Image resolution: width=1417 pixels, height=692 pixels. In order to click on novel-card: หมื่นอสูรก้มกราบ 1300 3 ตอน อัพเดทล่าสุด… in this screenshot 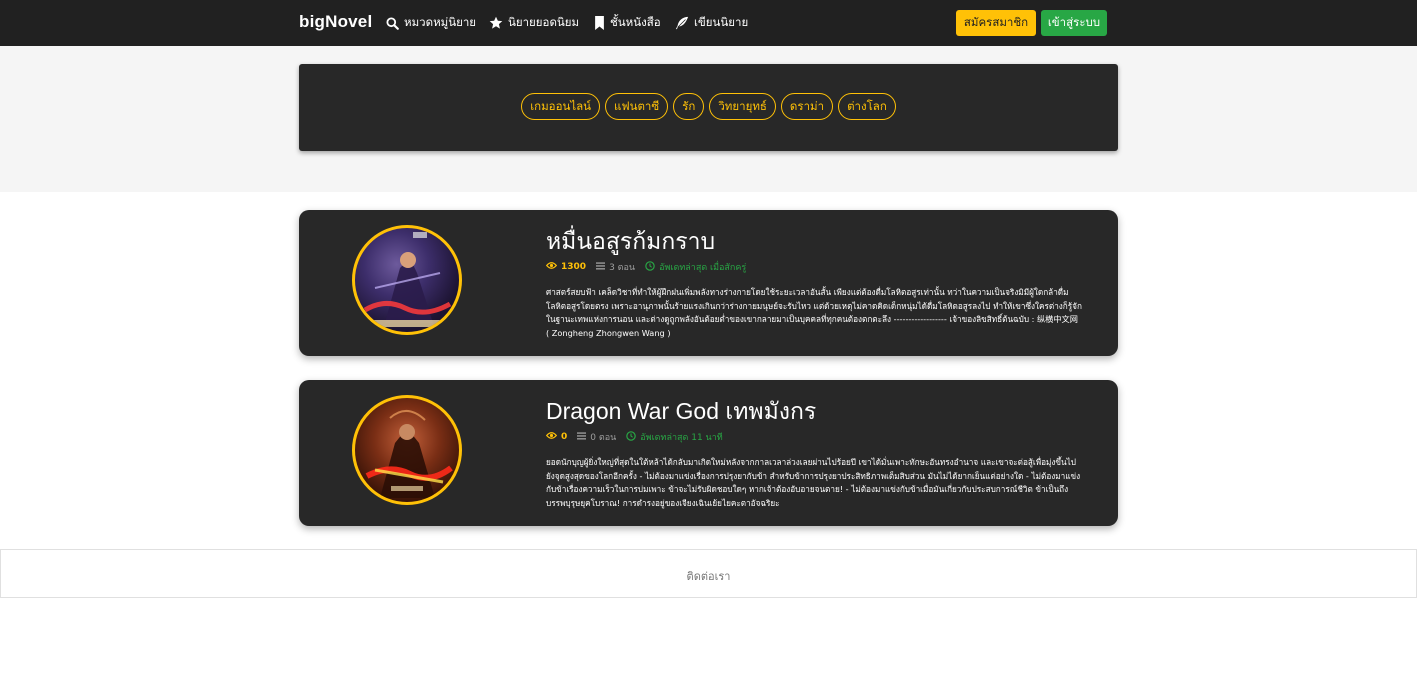, I will do `click(708, 283)`.